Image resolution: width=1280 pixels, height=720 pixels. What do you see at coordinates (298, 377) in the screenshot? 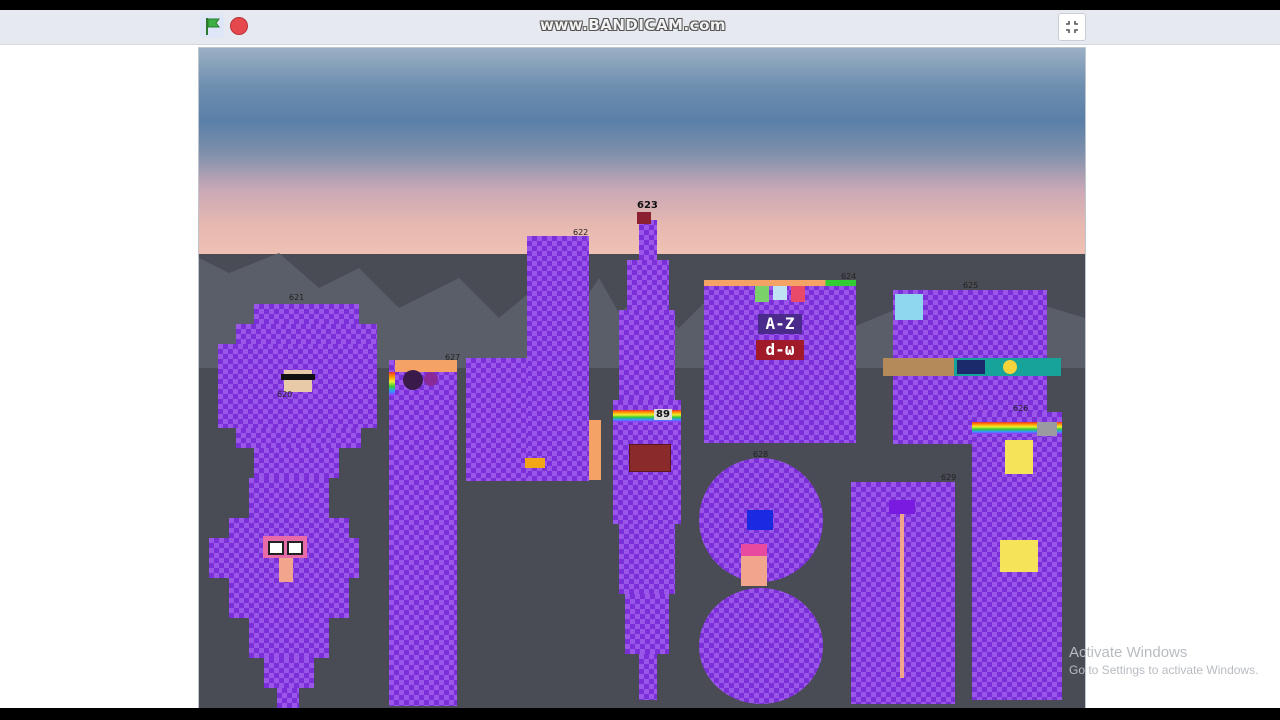
I see `sunglasses` at bounding box center [298, 377].